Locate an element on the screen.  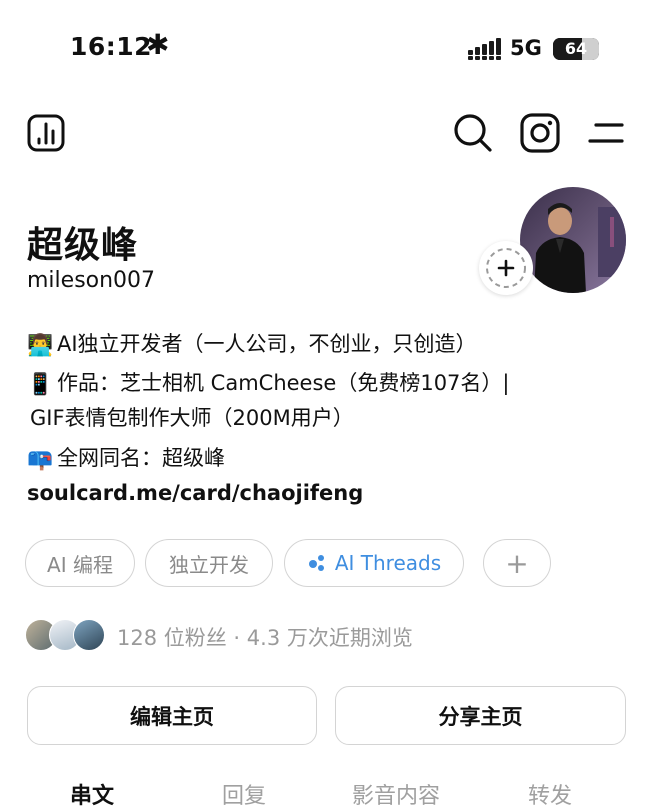
phone-emoji: 📱 is located at coordinates (40, 383).